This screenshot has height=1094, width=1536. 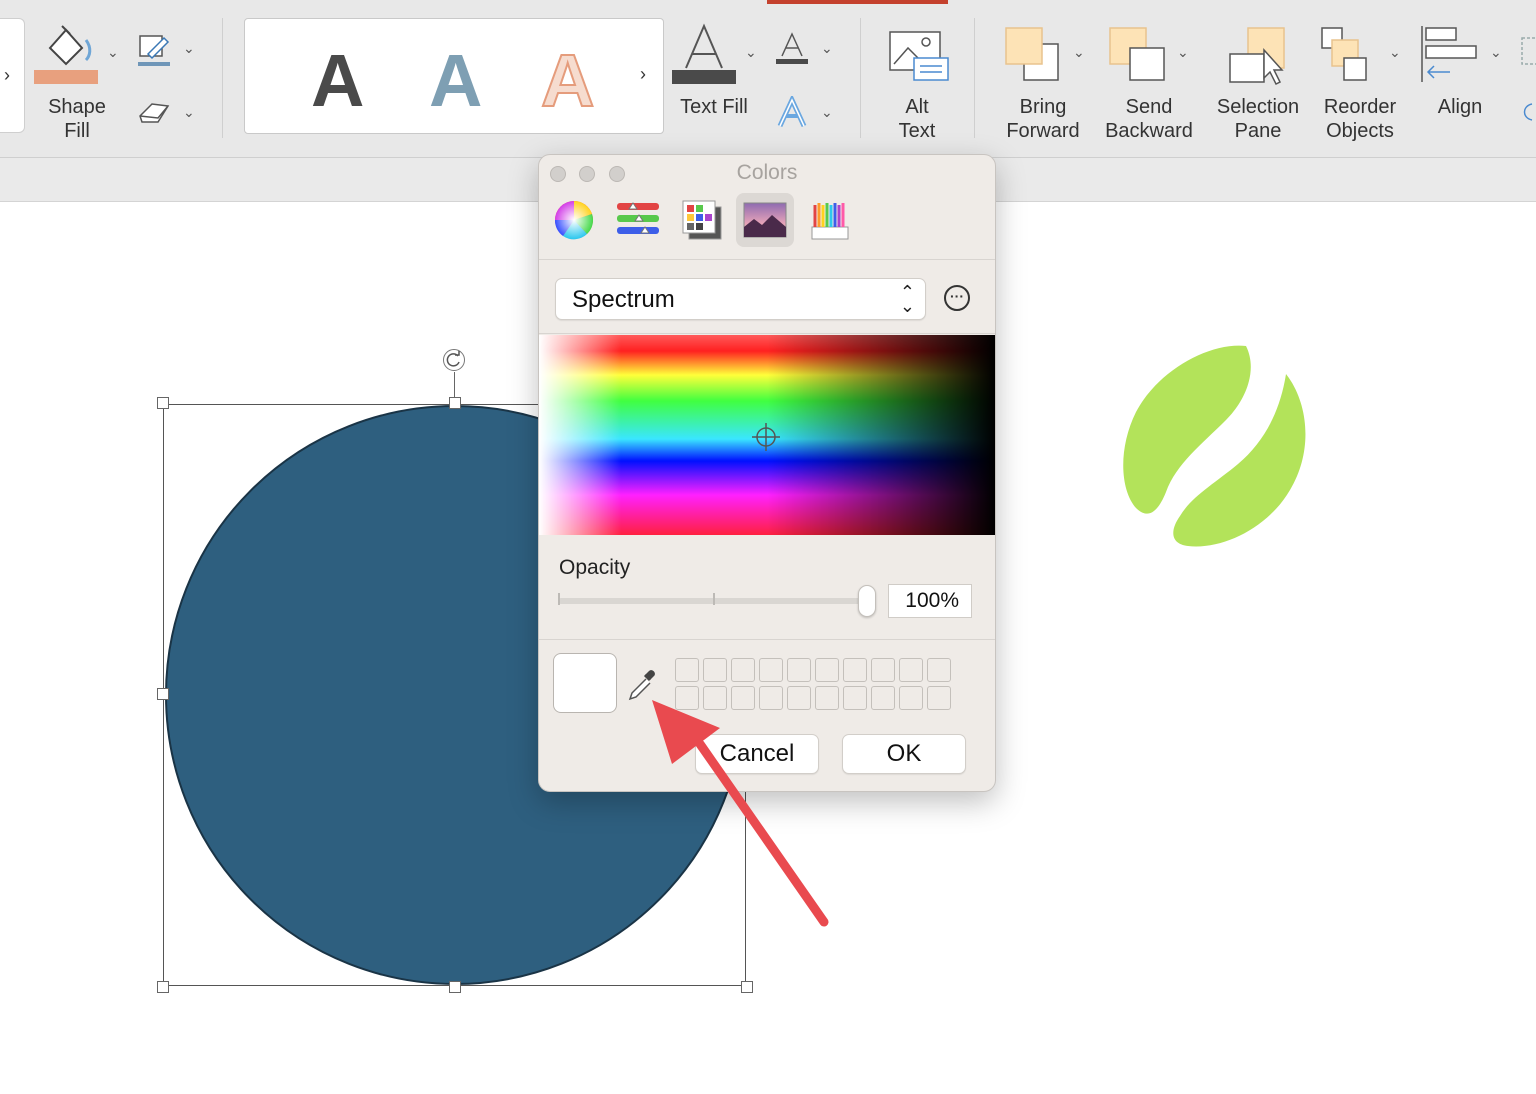 I want to click on opacity-label: Opacity, so click(x=595, y=567).